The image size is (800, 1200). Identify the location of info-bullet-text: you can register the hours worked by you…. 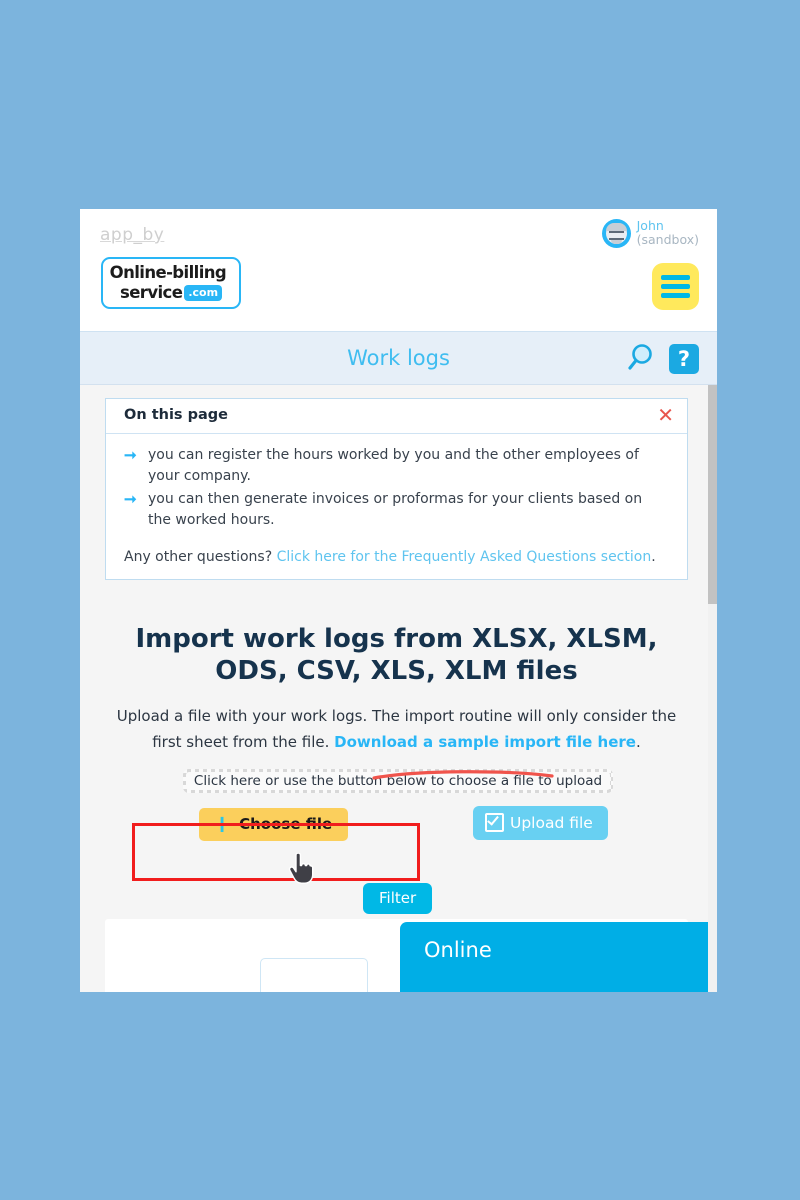
(393, 465).